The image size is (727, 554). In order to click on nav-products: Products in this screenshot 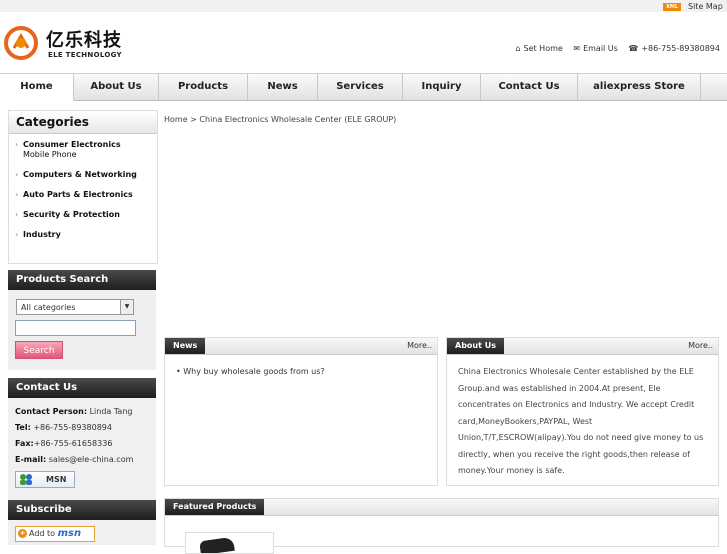, I will do `click(203, 87)`.